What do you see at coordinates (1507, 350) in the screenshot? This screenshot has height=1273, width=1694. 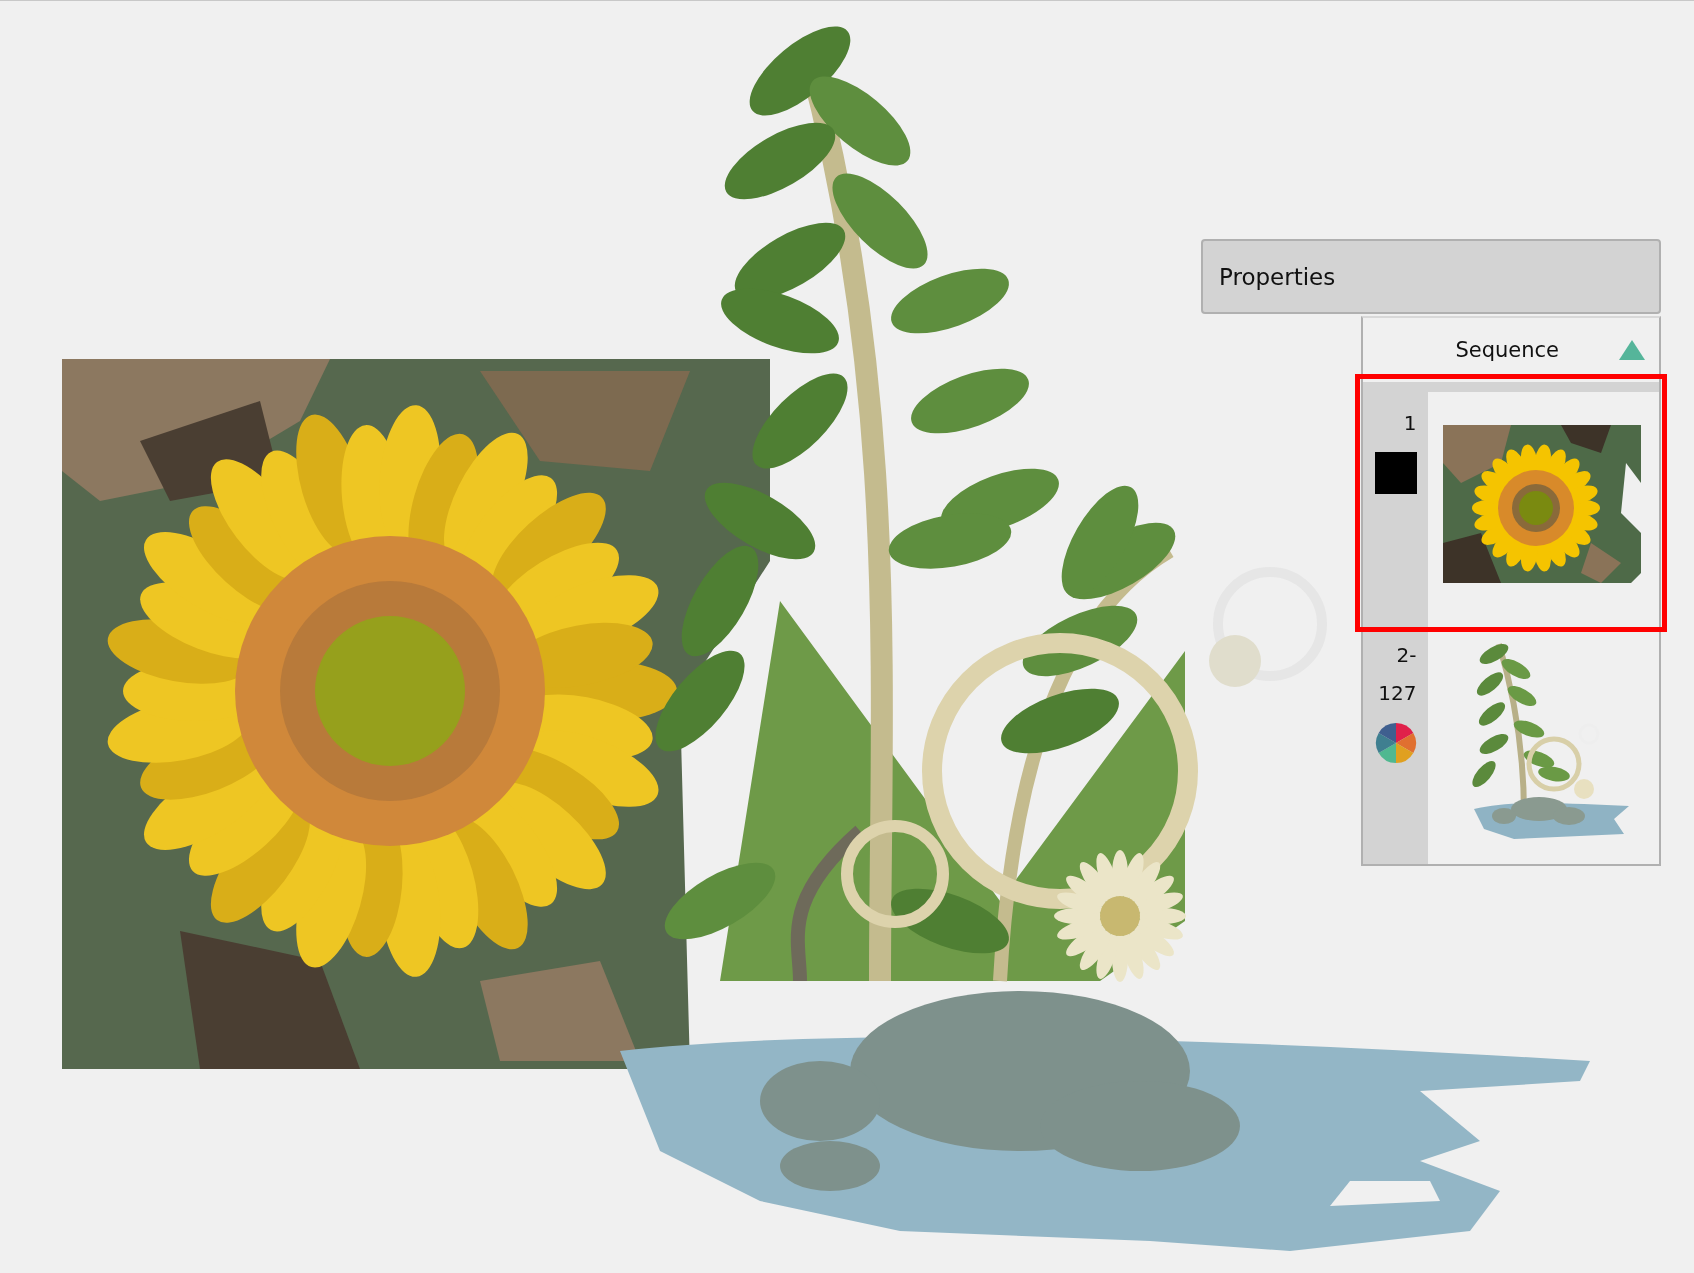 I see `section-title: Sequence` at bounding box center [1507, 350].